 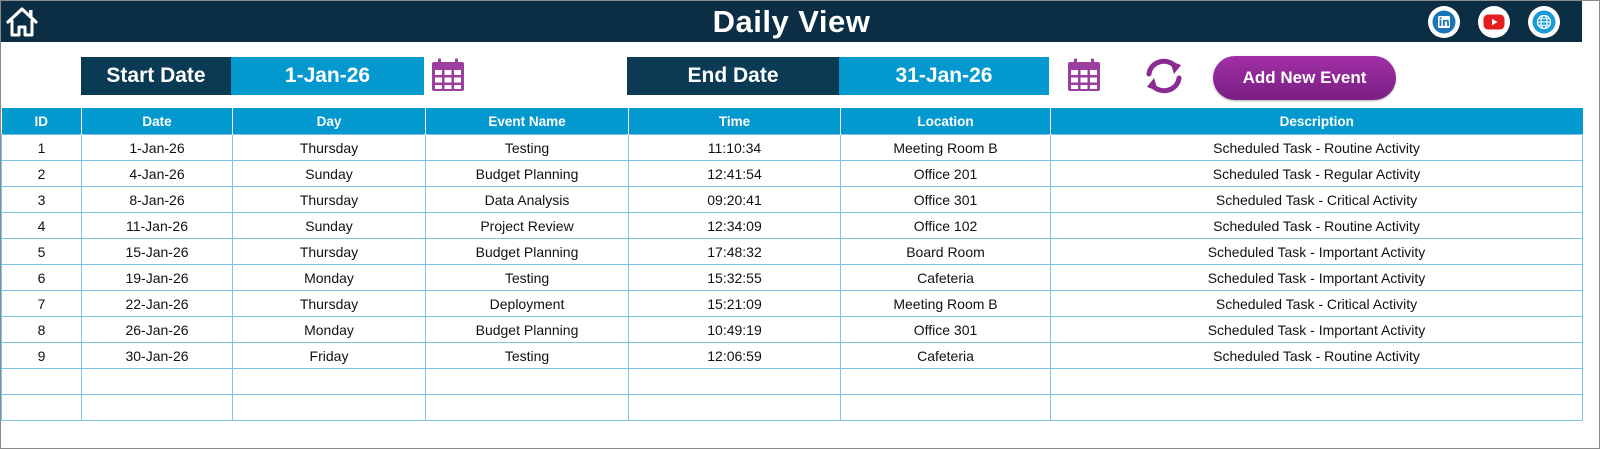 I want to click on start-calendar-icon, so click(x=448, y=75).